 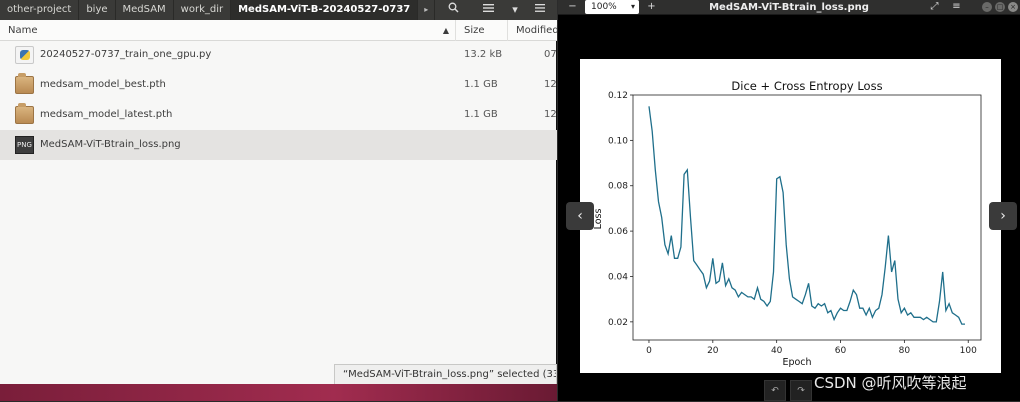 I want to click on minimize-icon: –, so click(x=987, y=7).